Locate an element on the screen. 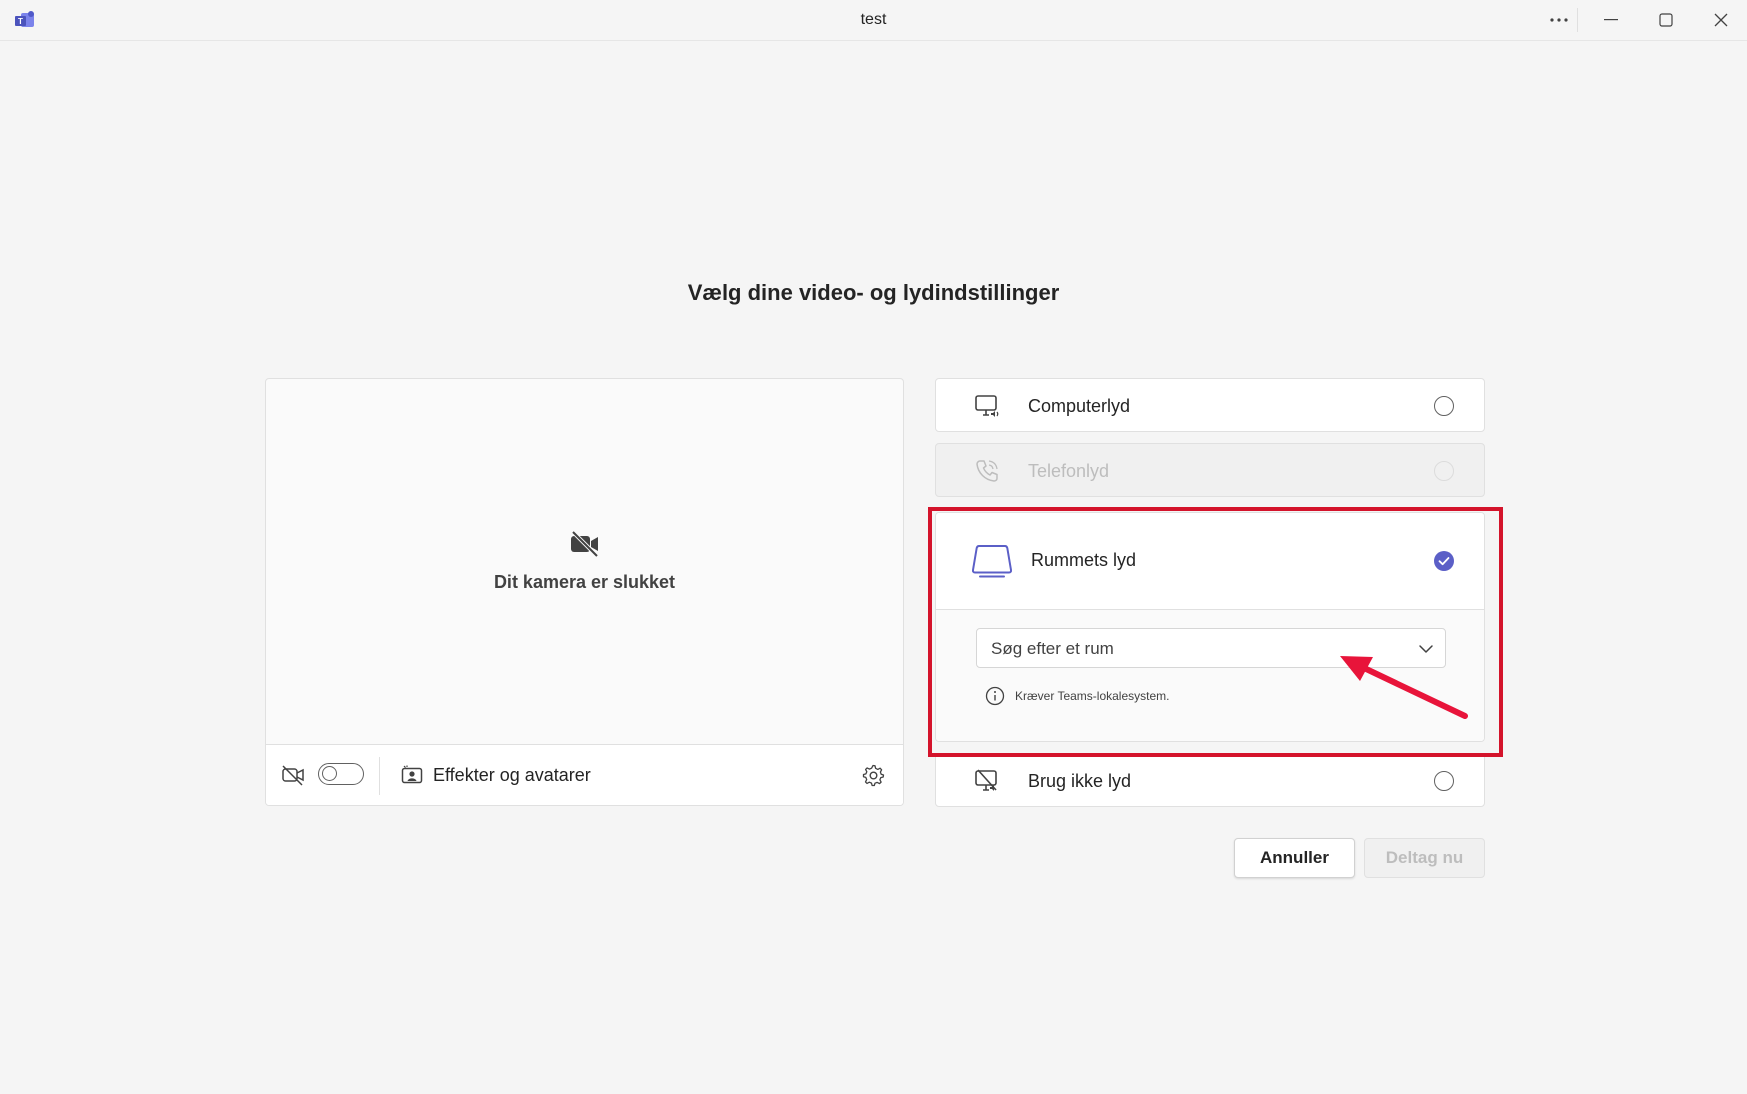 This screenshot has height=1094, width=1747. checkmark-icon is located at coordinates (1444, 561).